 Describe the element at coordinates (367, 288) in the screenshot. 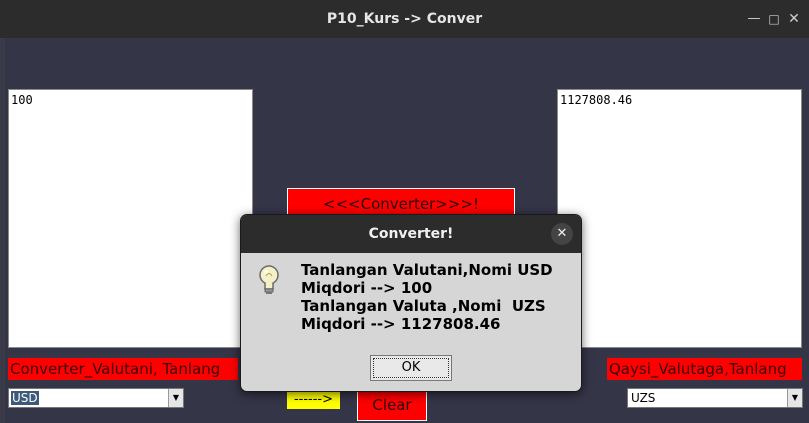

I see `message-line: Miqdori --> 100` at that location.